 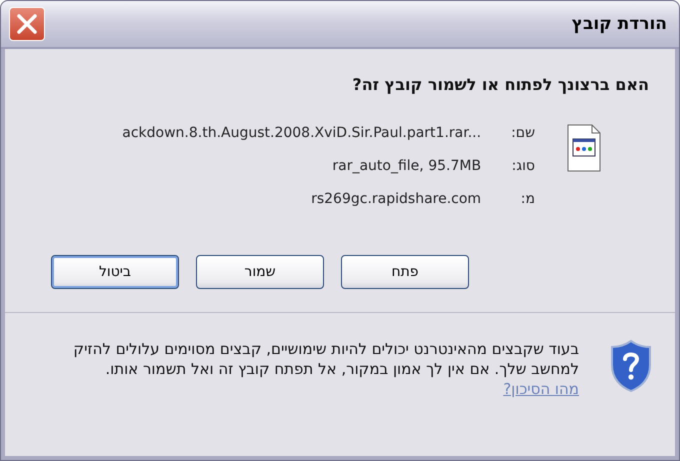 What do you see at coordinates (584, 148) in the screenshot?
I see `file-icon` at bounding box center [584, 148].